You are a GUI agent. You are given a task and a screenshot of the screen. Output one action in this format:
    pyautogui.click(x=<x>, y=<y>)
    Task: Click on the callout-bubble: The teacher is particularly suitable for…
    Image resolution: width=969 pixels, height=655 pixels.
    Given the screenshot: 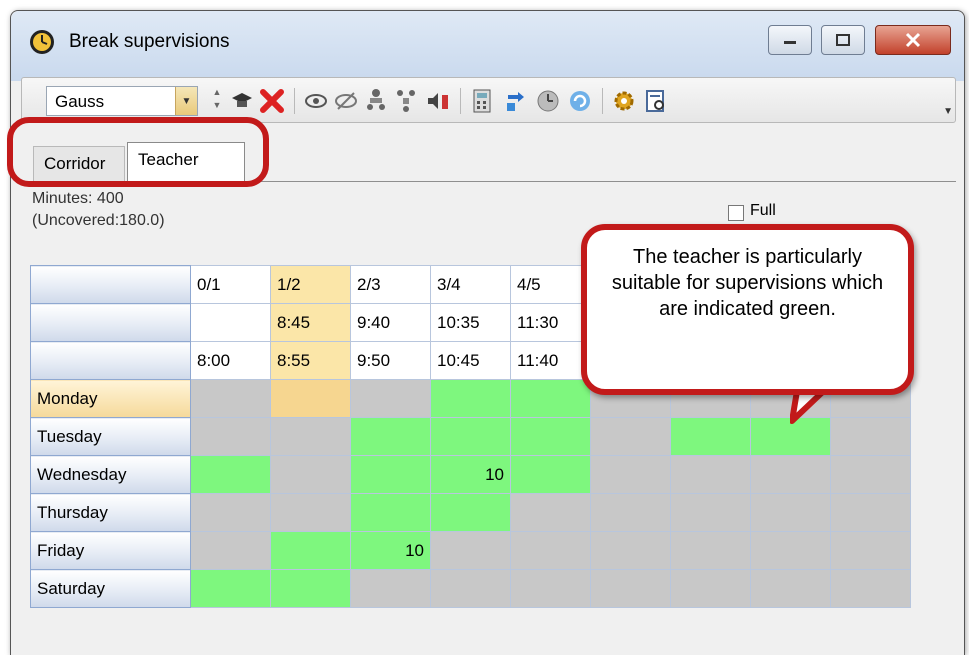 What is the action you would take?
    pyautogui.click(x=747, y=309)
    